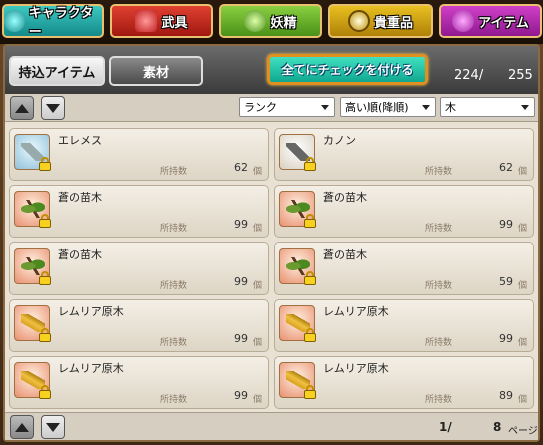  I want to click on tab-fairy: 妖精, so click(270, 21).